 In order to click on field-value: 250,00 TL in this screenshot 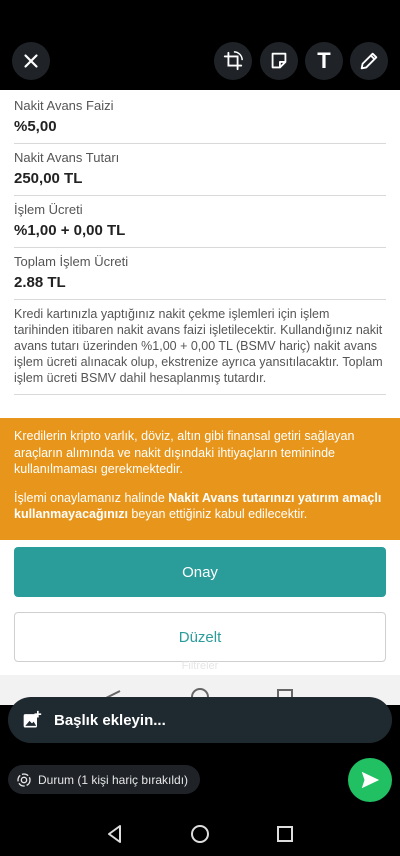, I will do `click(48, 178)`.